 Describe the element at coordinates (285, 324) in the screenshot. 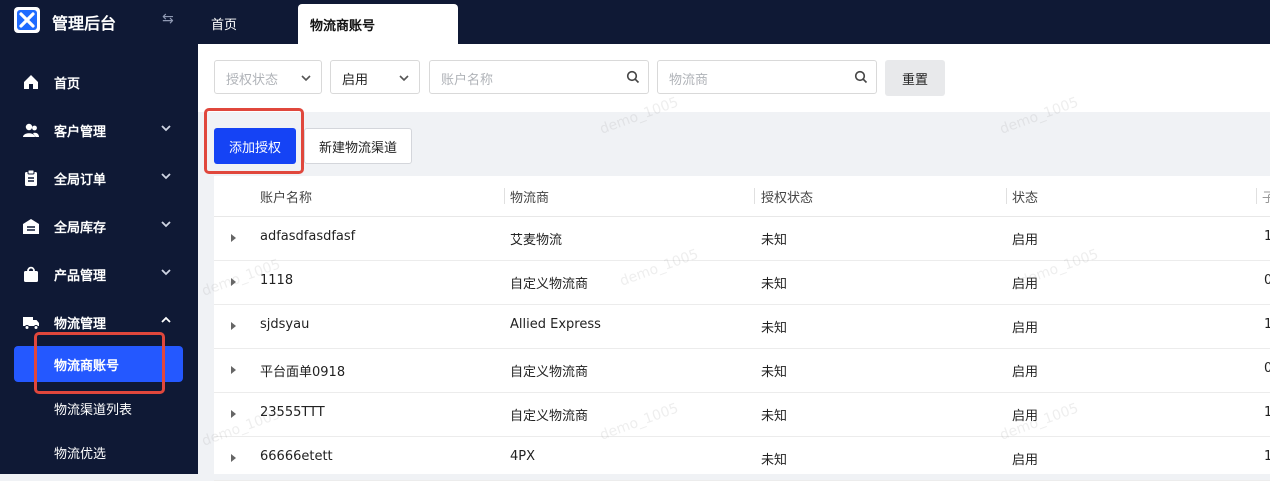

I see `cell-account: sjdsyau` at that location.